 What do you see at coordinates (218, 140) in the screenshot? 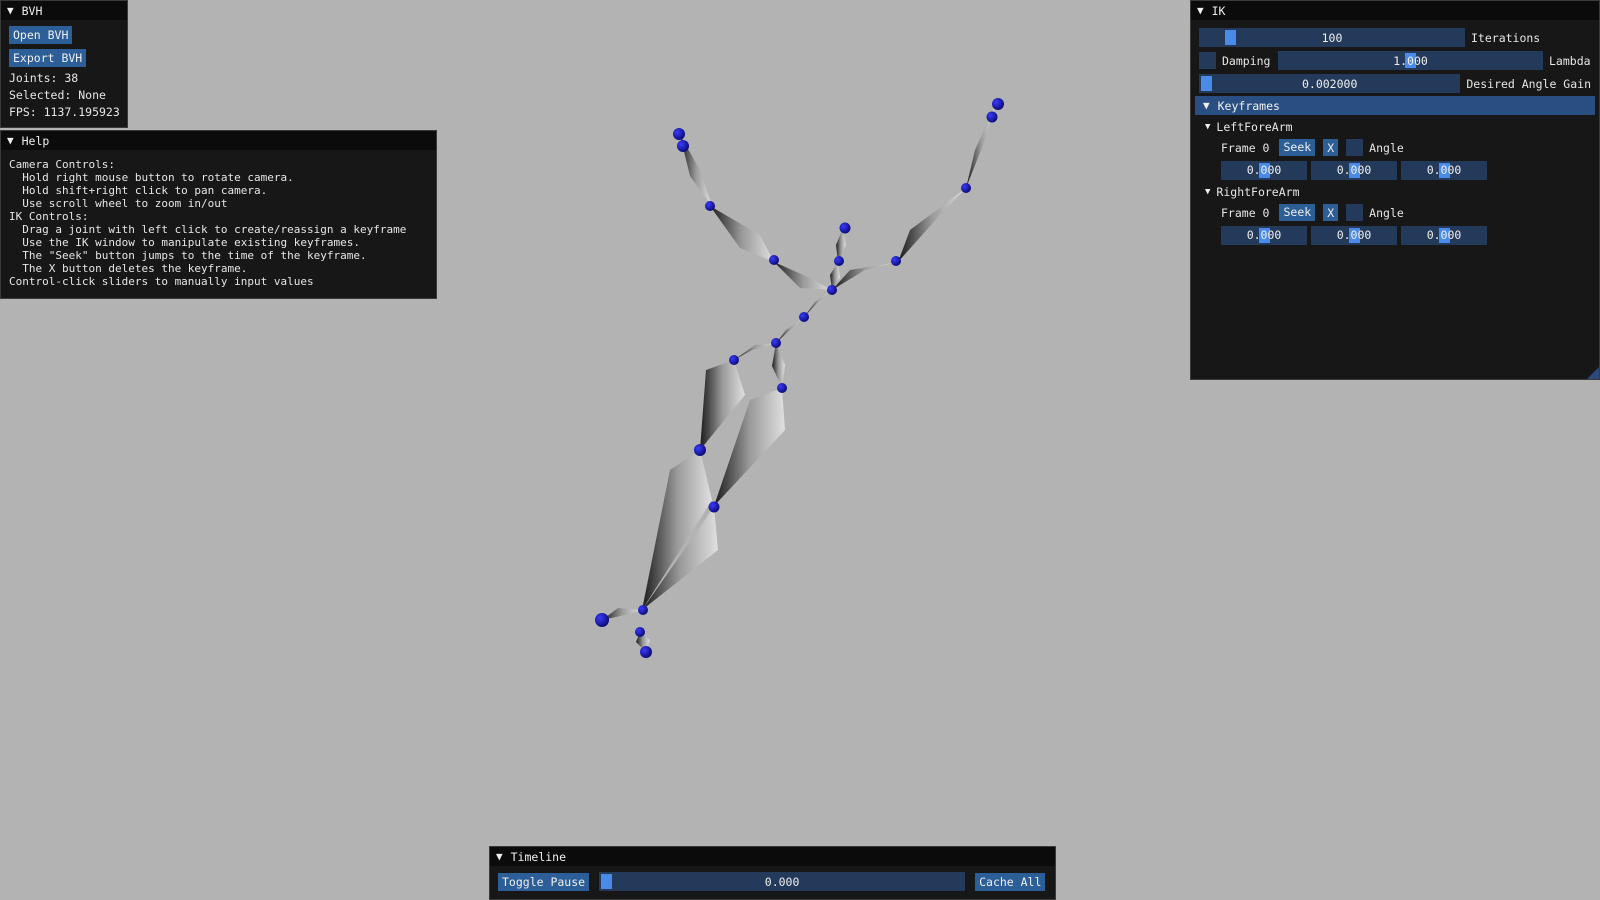
I see `help-titlebar: ▼ Help` at bounding box center [218, 140].